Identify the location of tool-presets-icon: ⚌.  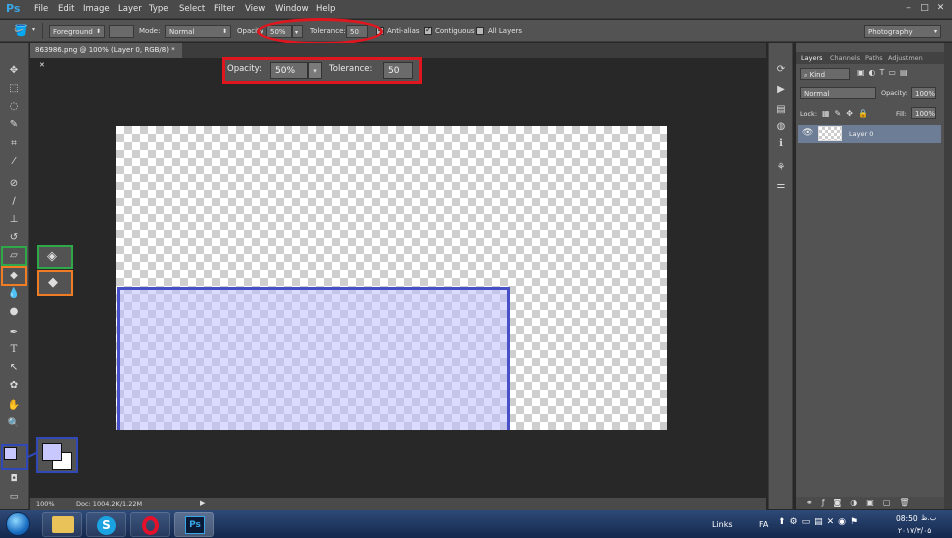
(781, 185).